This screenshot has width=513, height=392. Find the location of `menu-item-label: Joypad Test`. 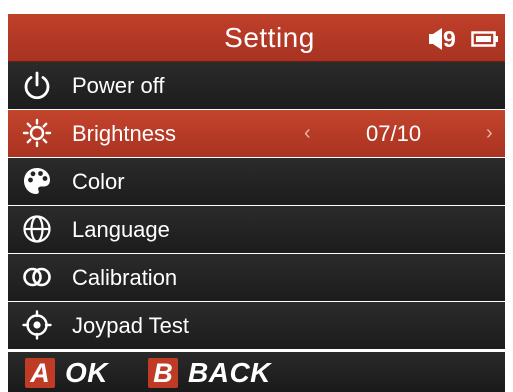

menu-item-label: Joypad Test is located at coordinates (131, 325).